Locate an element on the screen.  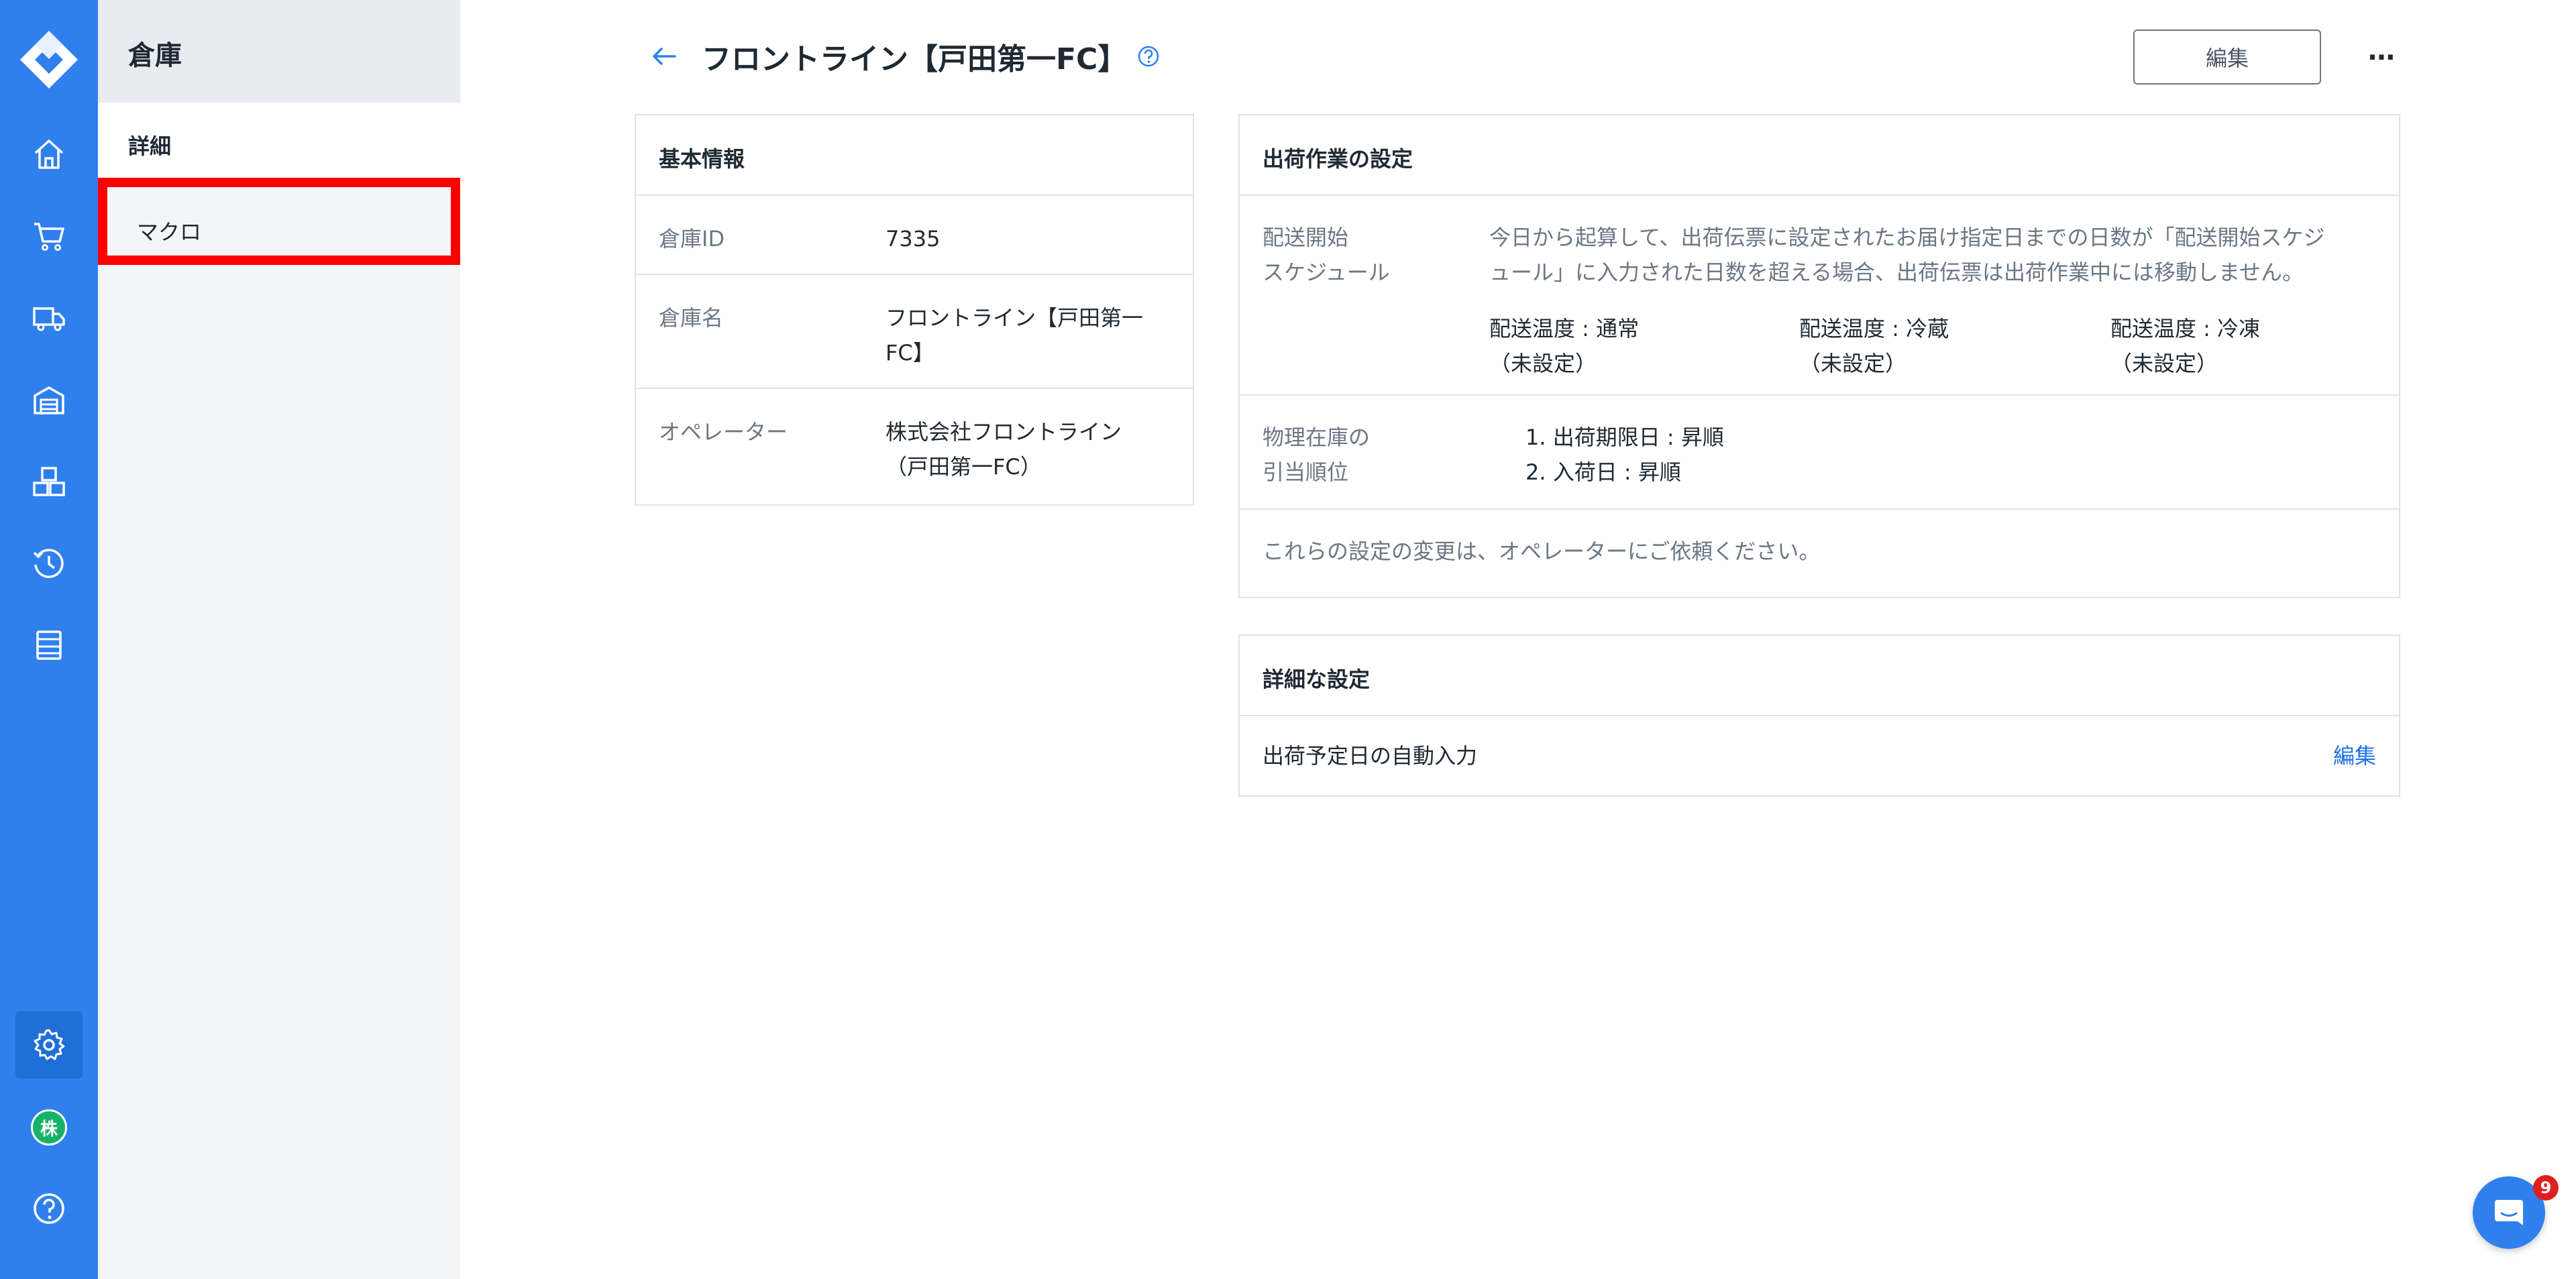
back-arrow-icon is located at coordinates (664, 56).